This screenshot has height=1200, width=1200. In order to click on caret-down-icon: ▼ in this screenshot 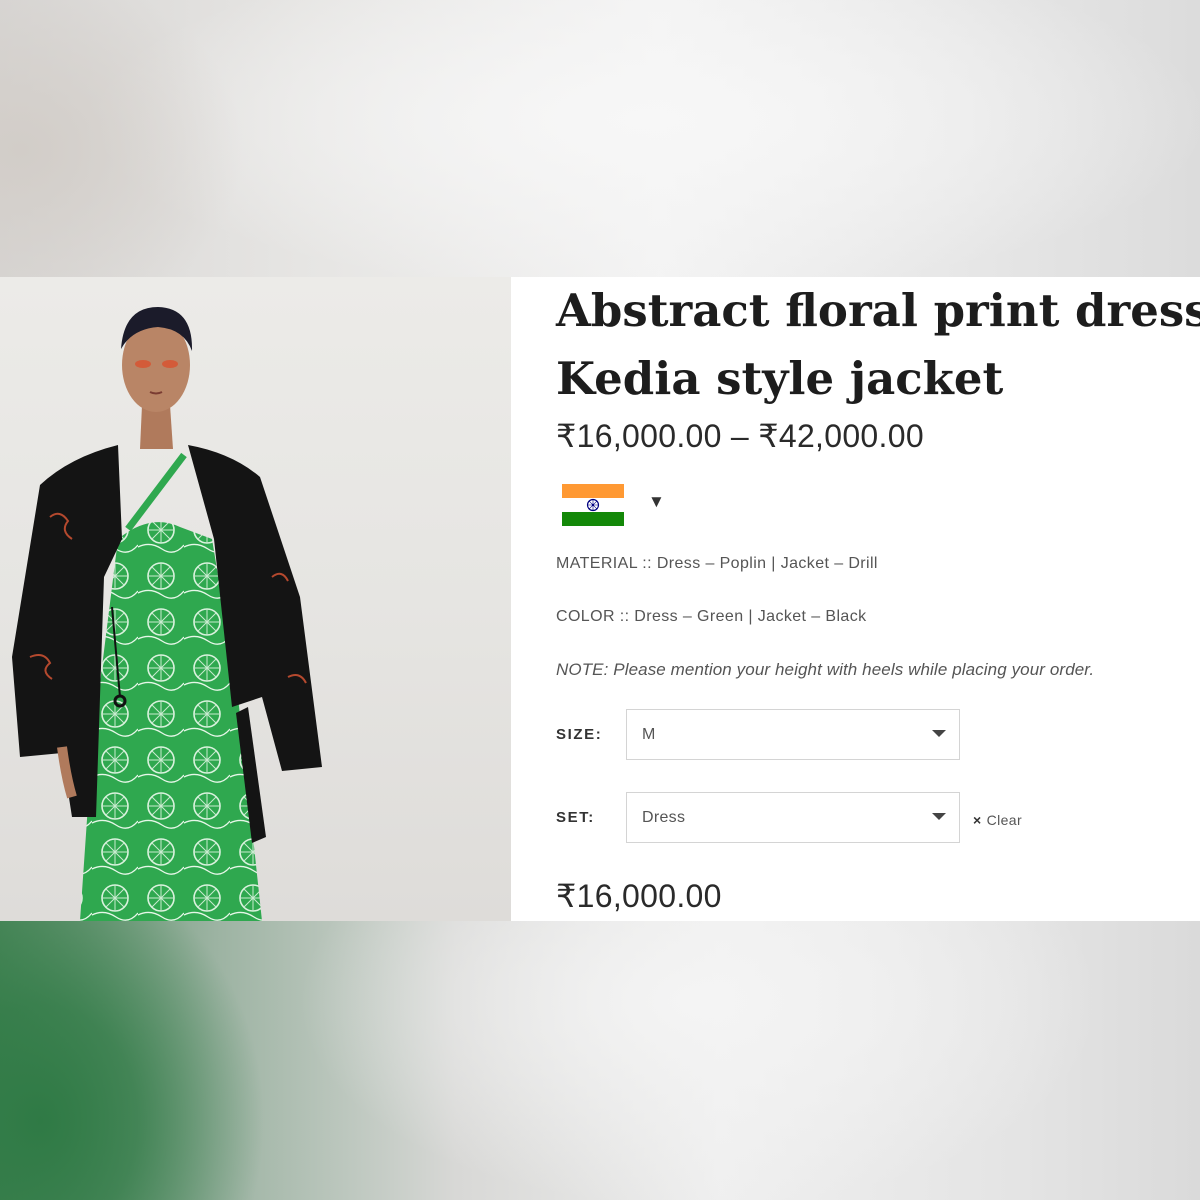, I will do `click(656, 502)`.